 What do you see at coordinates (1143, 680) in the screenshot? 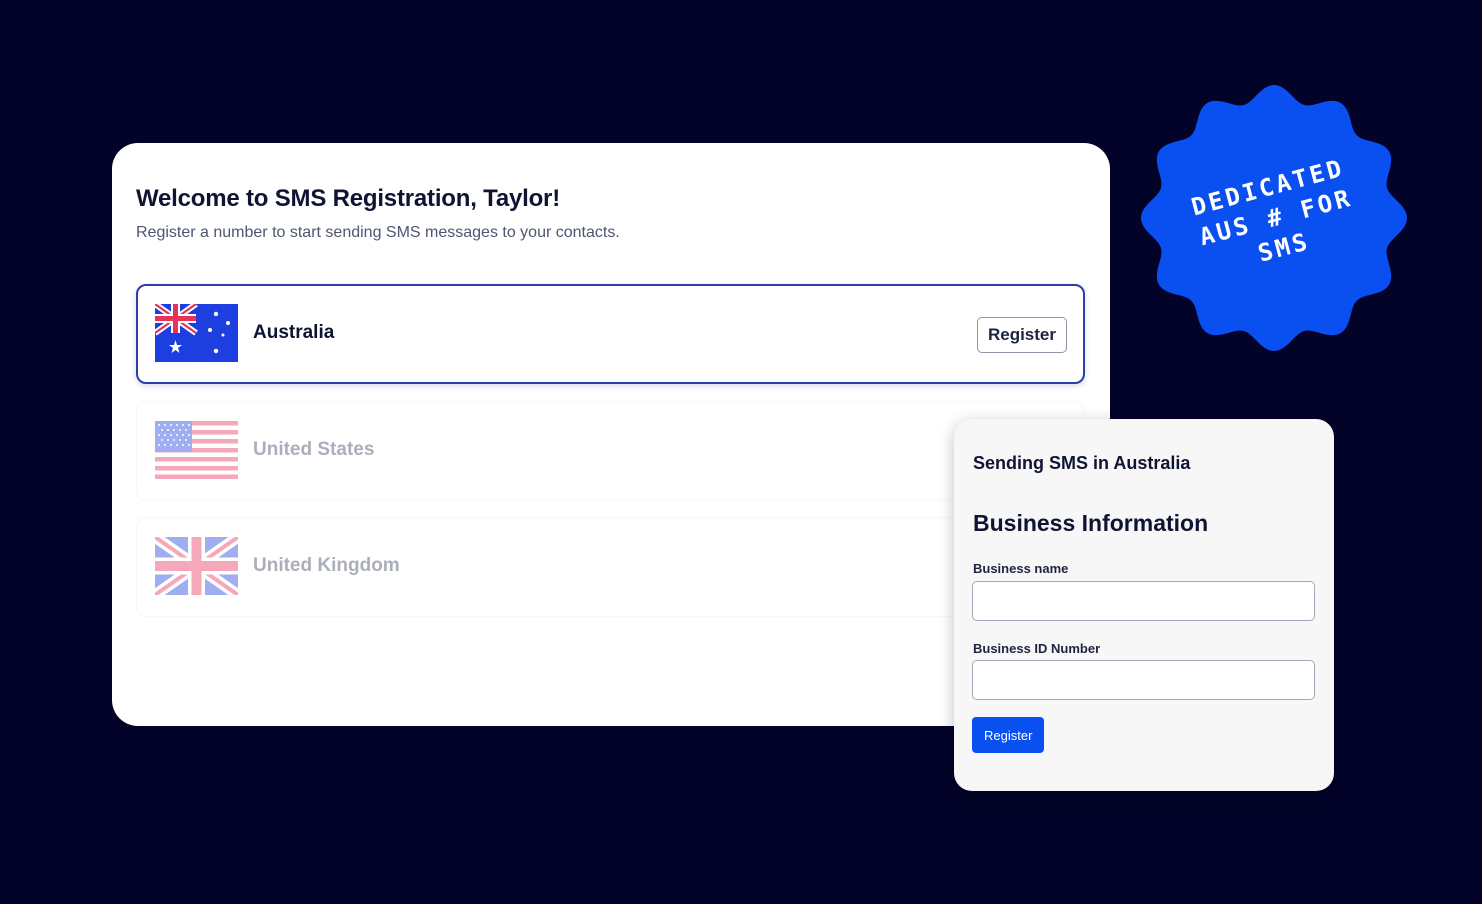
I see `business-id-input` at bounding box center [1143, 680].